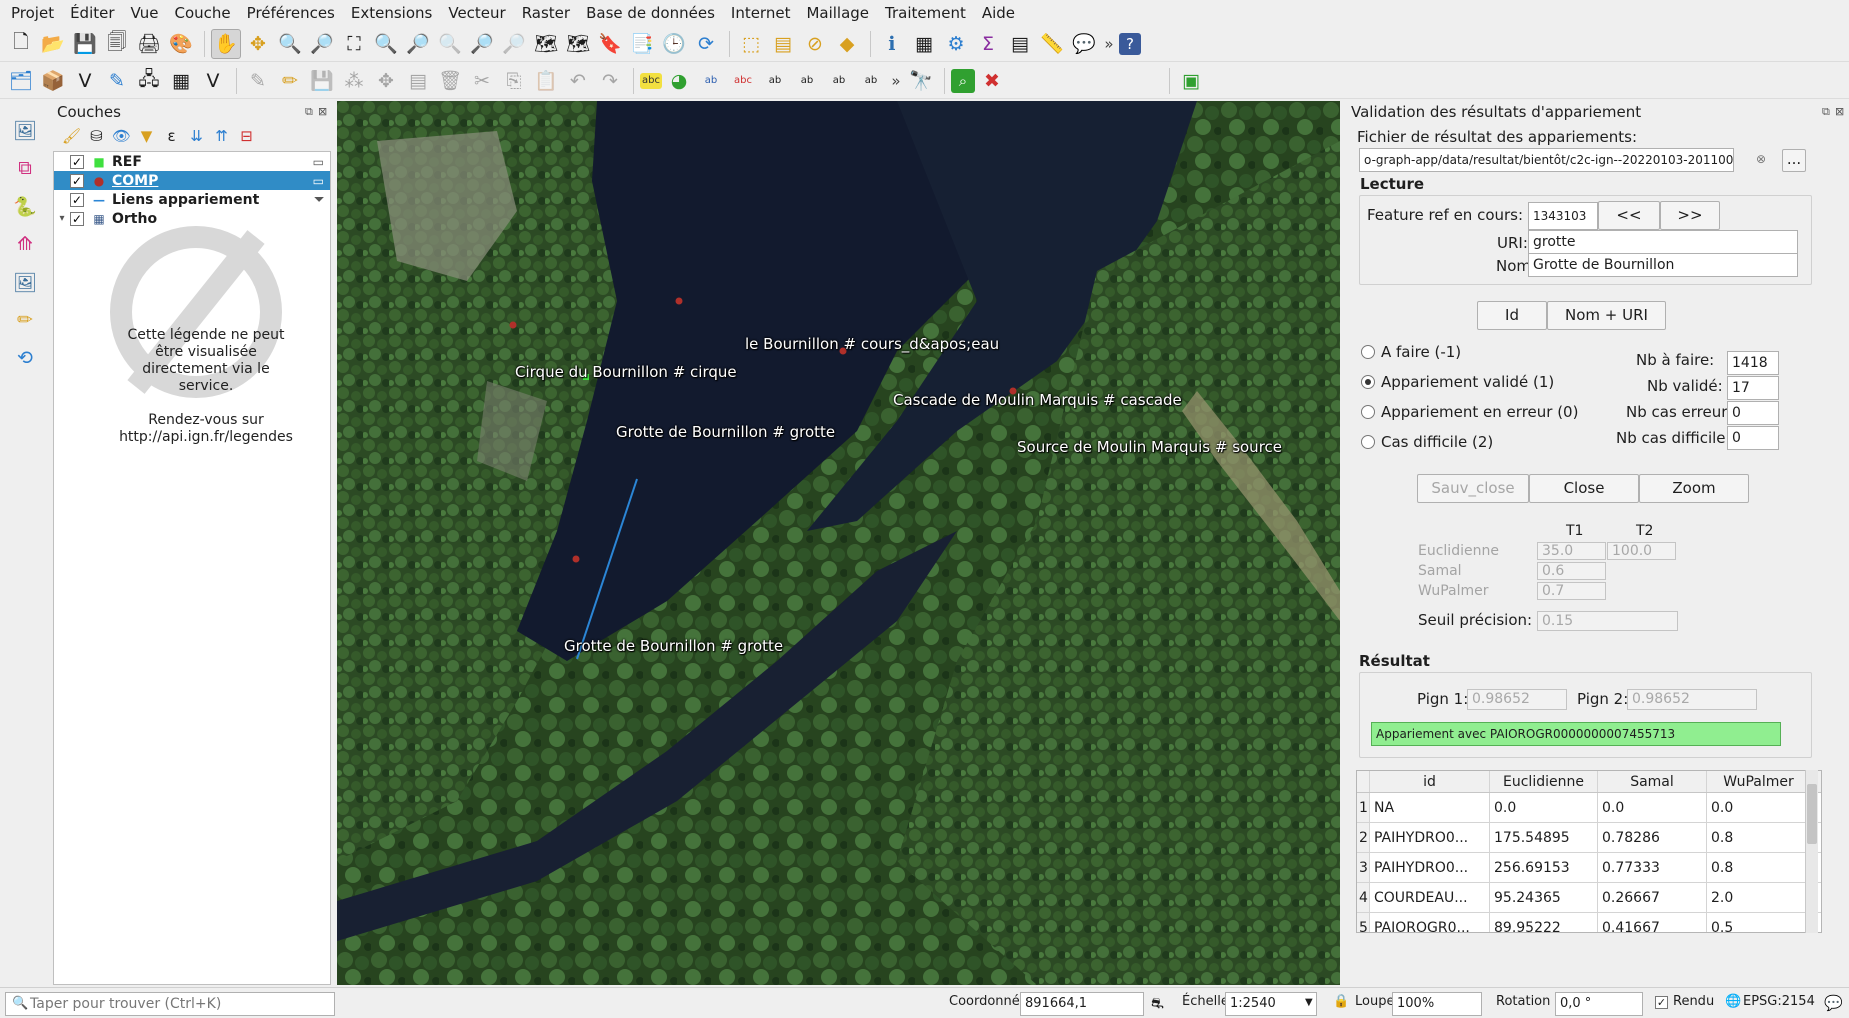 The width and height of the screenshot is (1849, 1018). Describe the element at coordinates (1544, 897) in the screenshot. I see `cell-euclidienne: 95.24365` at that location.